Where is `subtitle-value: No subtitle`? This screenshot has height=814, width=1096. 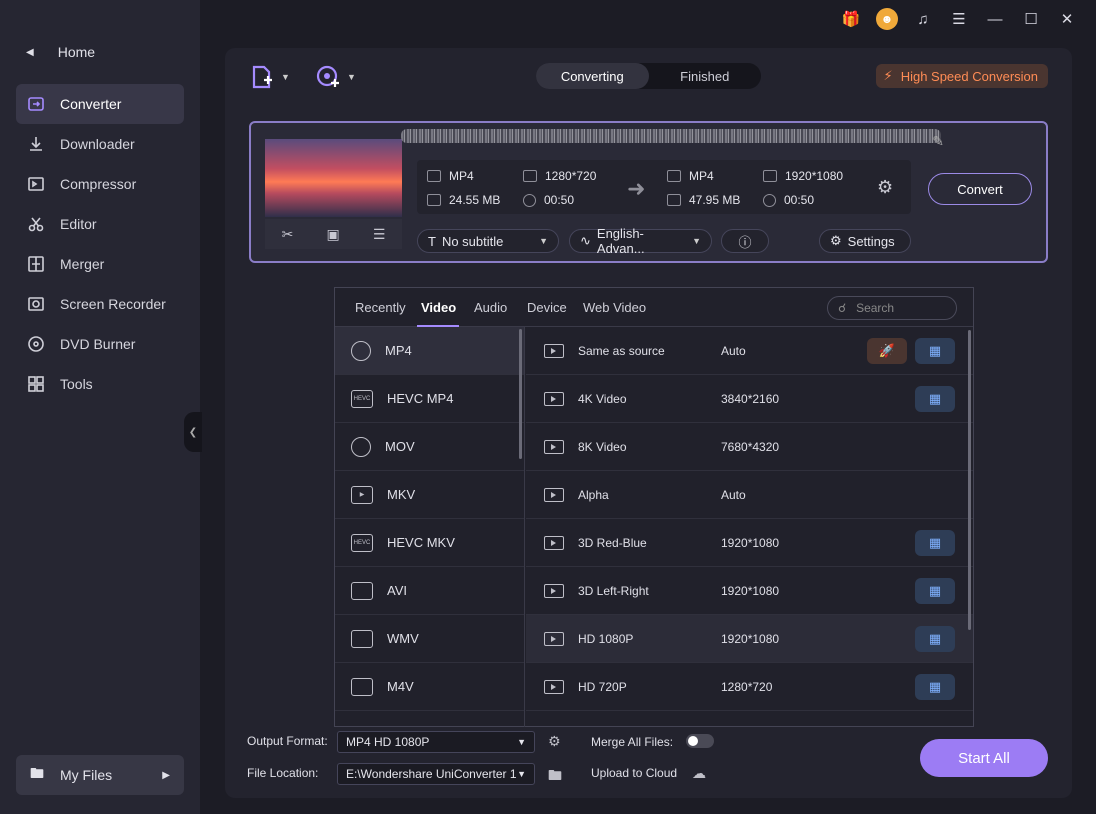
subtitle-value: No subtitle is located at coordinates (472, 241).